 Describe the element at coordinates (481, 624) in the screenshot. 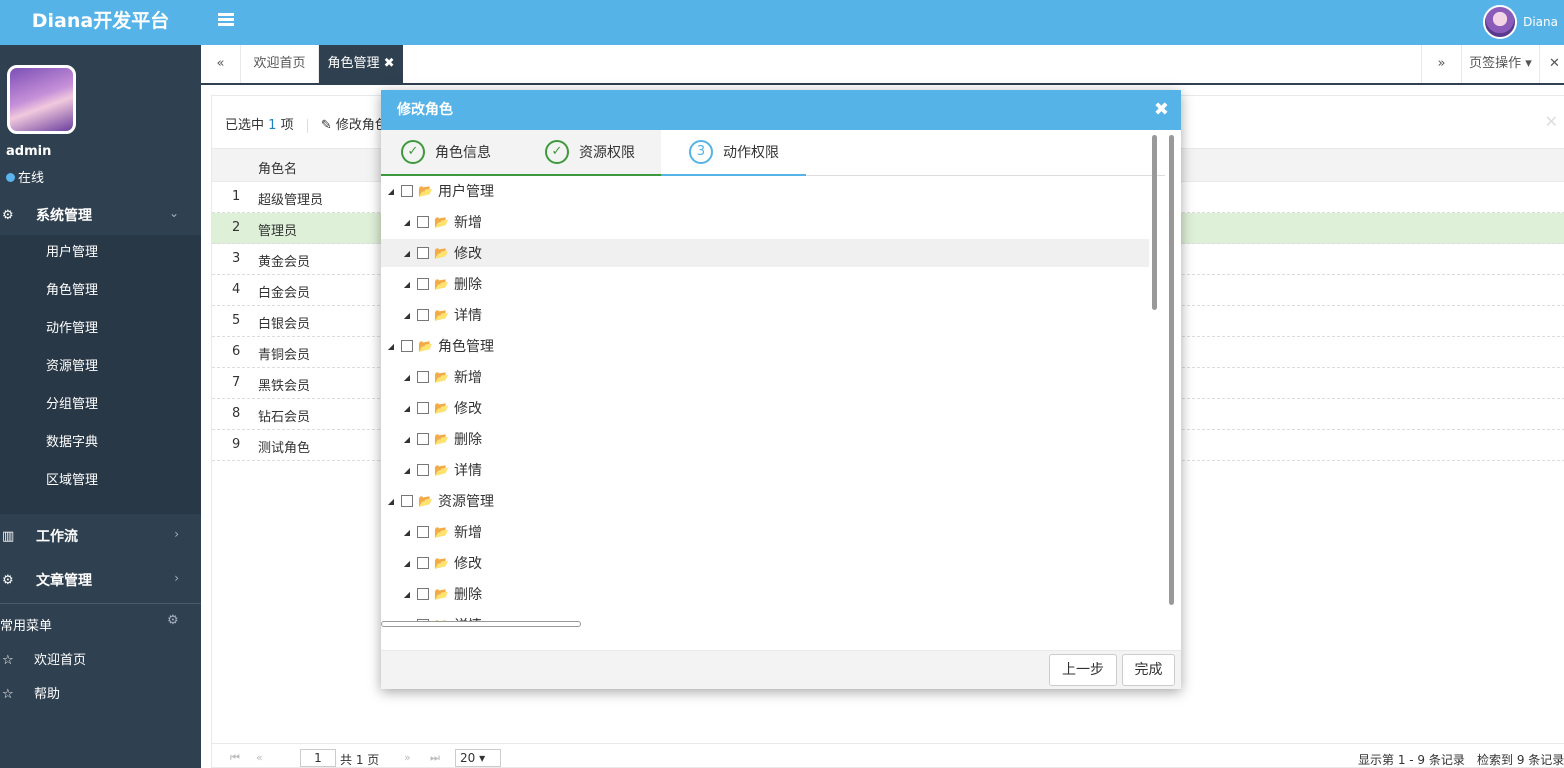

I see `tree-horizontal-scrollbar` at that location.